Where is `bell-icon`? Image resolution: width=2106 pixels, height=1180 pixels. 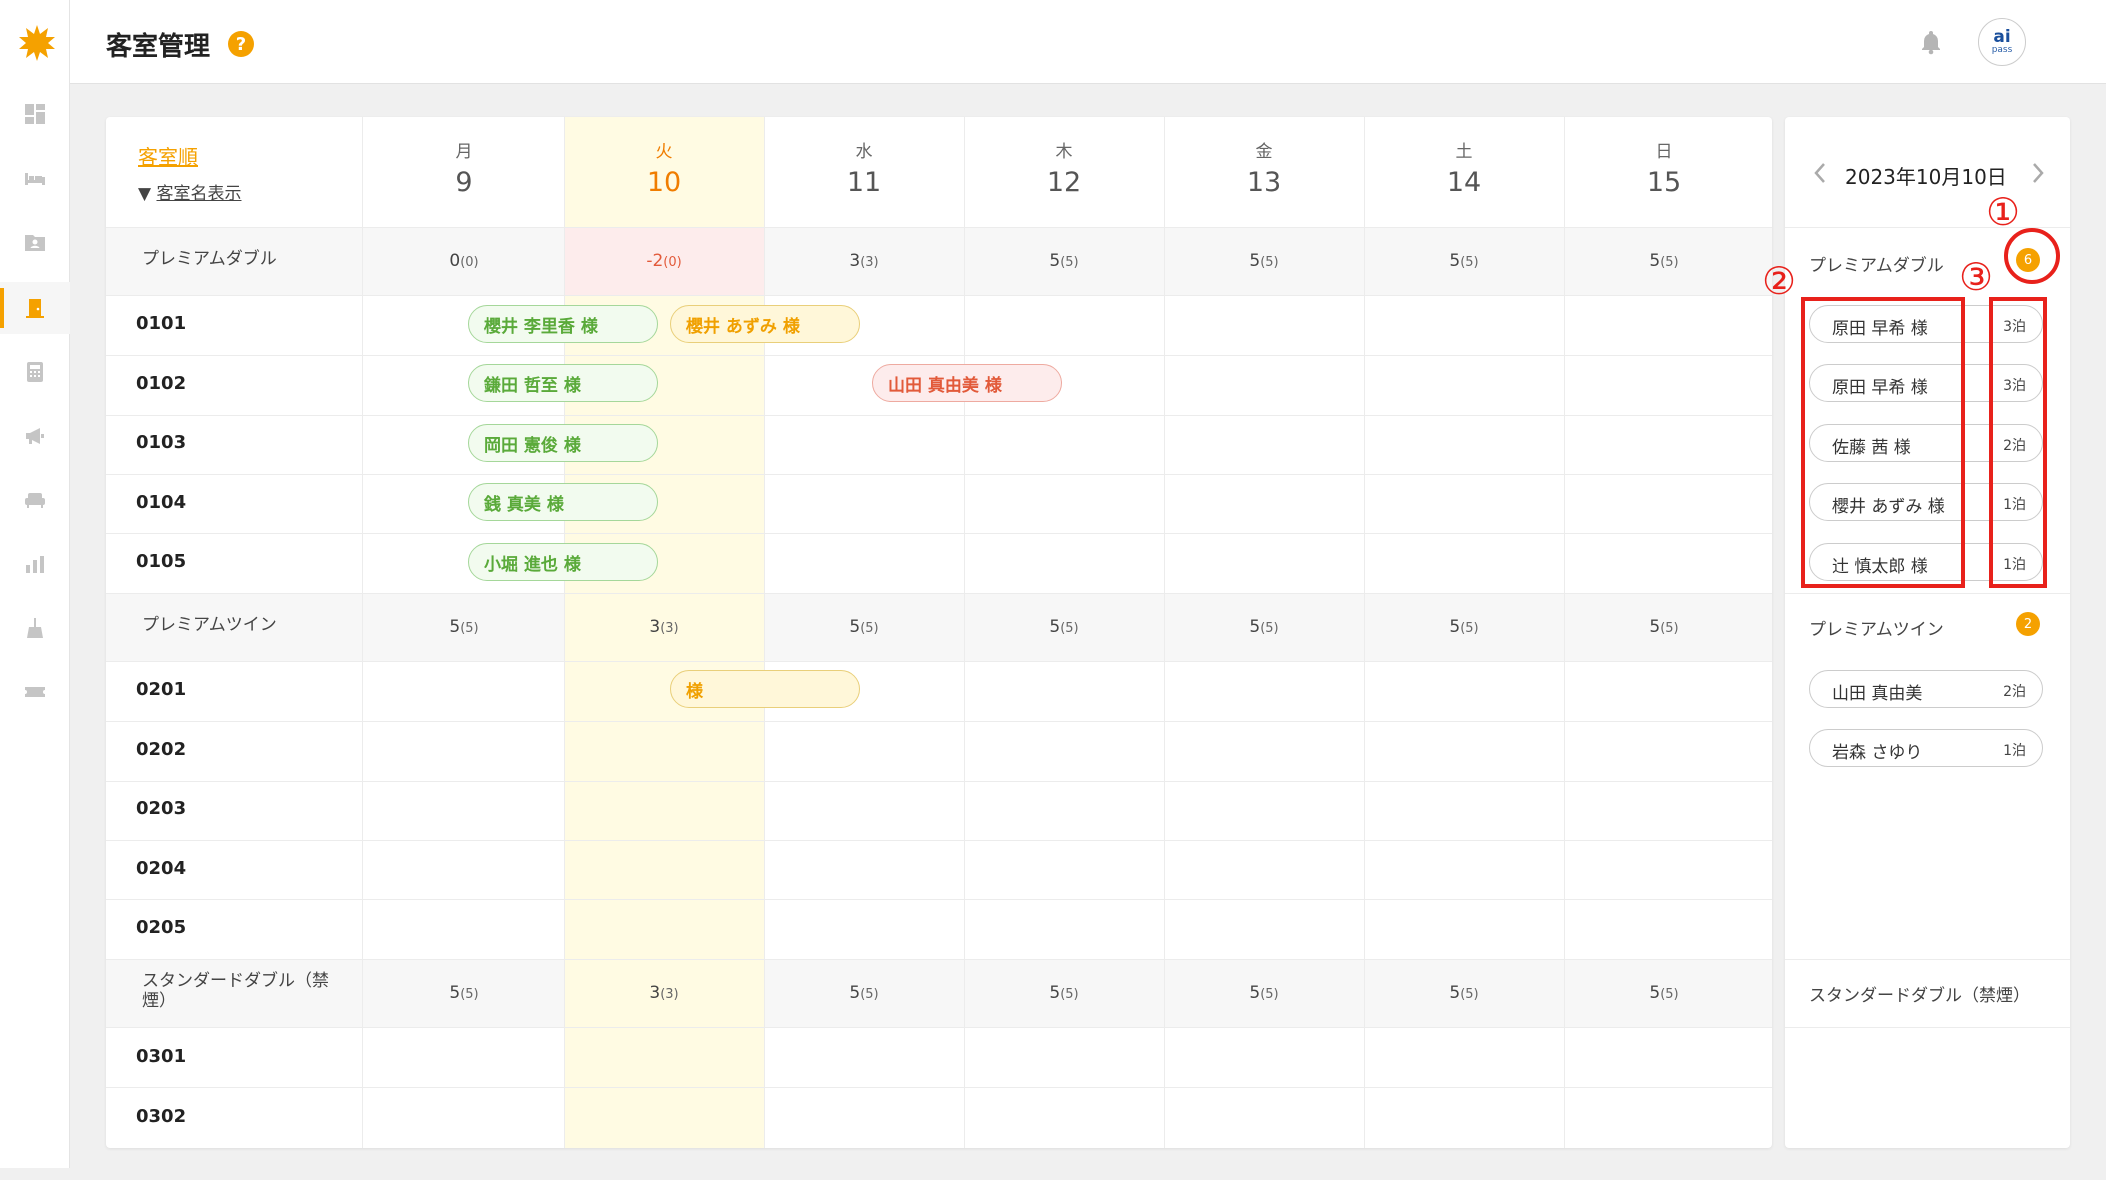 bell-icon is located at coordinates (1931, 42).